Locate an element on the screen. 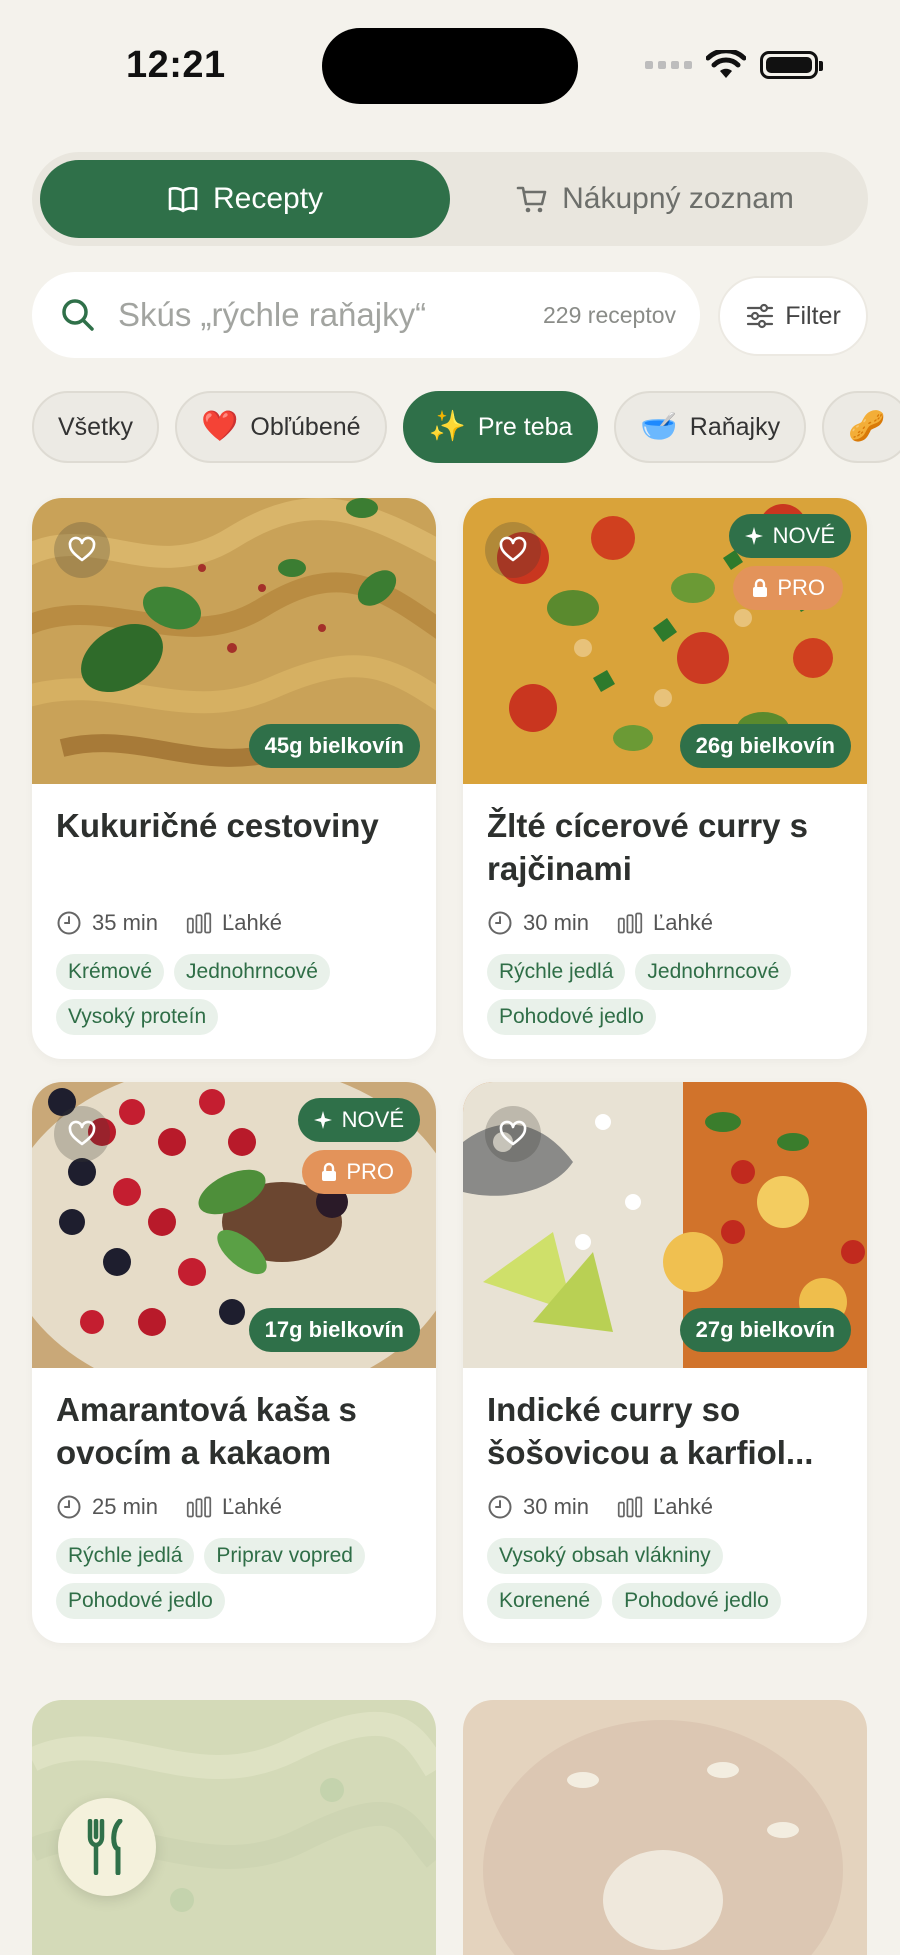 The width and height of the screenshot is (900, 1955). search-input: Skús „rýchle raňajky“ is located at coordinates (330, 315).